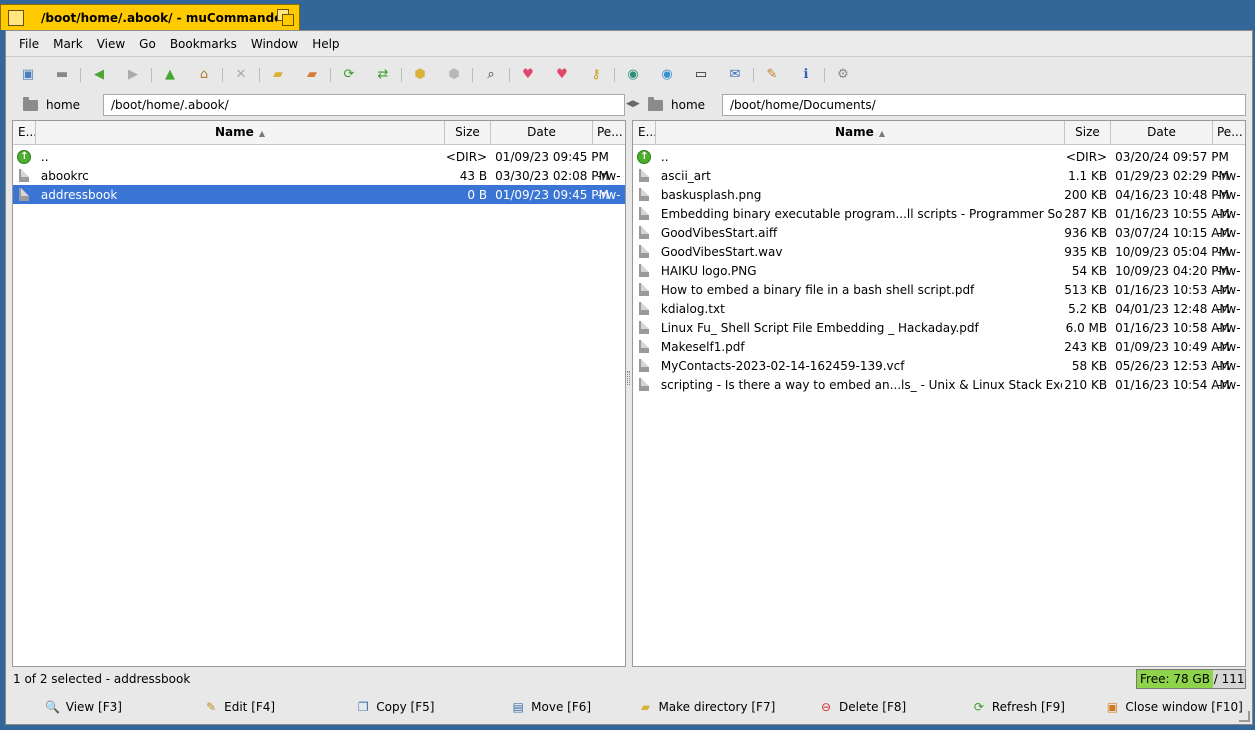 Image resolution: width=1255 pixels, height=730 pixels. Describe the element at coordinates (843, 75) in the screenshot. I see `preferences-icon: ⚙` at that location.